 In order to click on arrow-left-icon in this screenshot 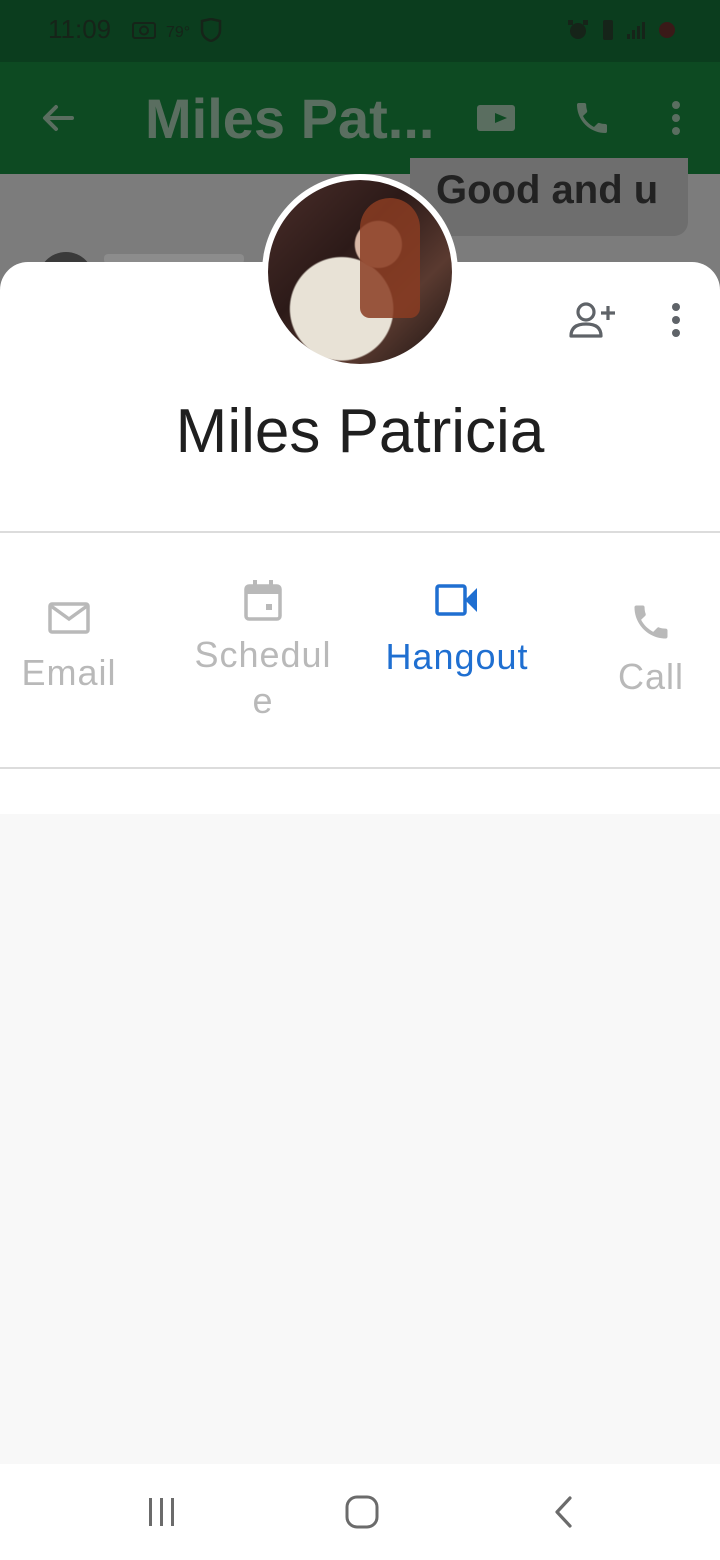, I will do `click(58, 118)`.